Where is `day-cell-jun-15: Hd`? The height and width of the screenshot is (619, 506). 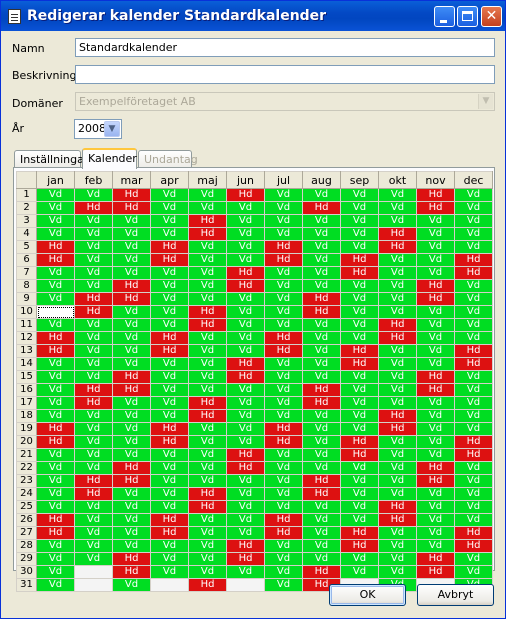 day-cell-jun-15: Hd is located at coordinates (245, 377).